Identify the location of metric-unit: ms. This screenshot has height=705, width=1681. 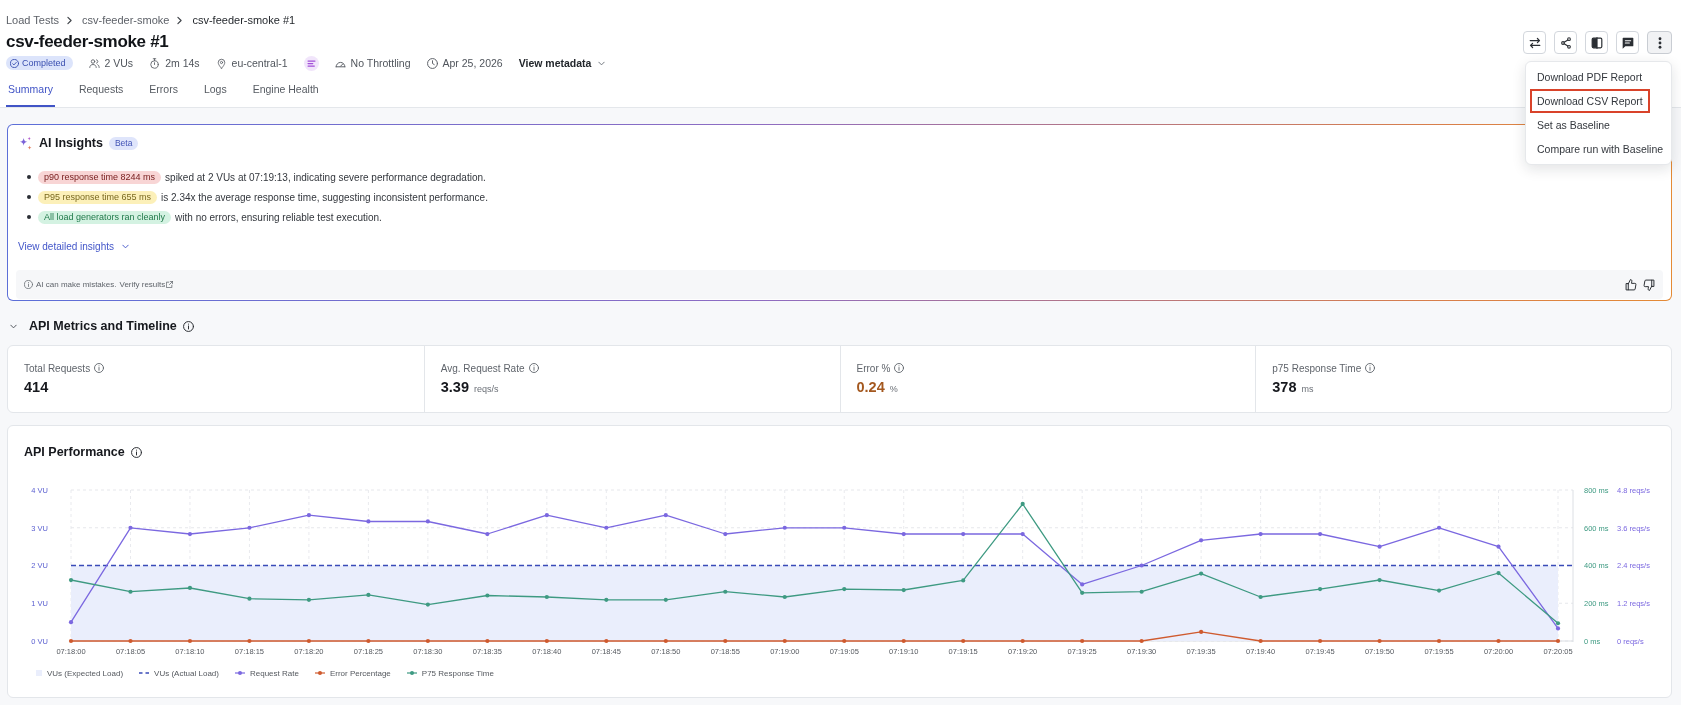
(1307, 389).